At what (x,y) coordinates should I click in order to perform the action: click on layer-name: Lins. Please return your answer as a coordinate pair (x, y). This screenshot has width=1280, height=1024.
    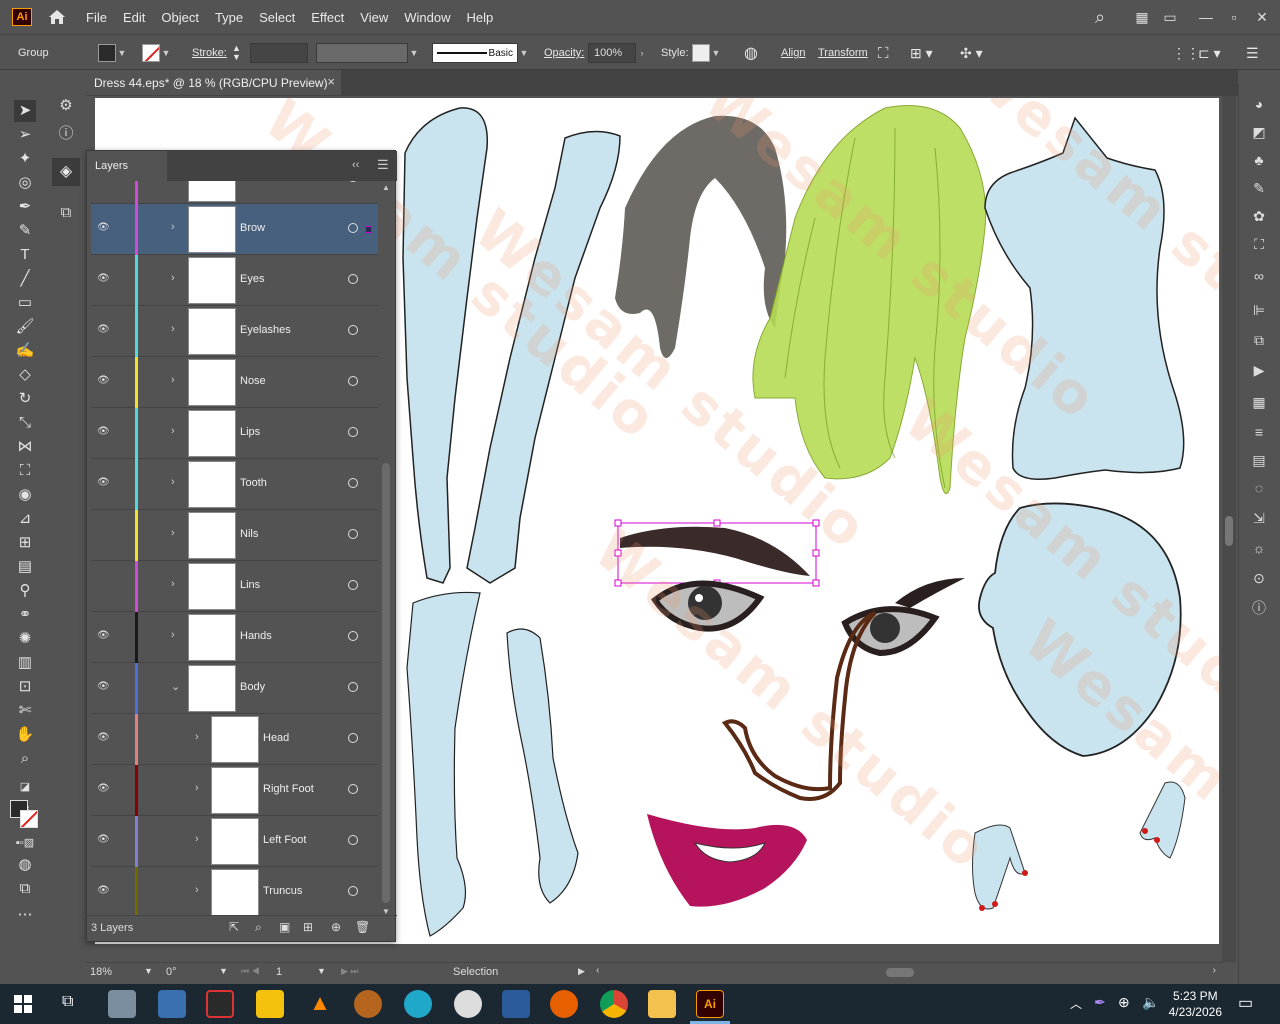
    Looking at the image, I should click on (250, 585).